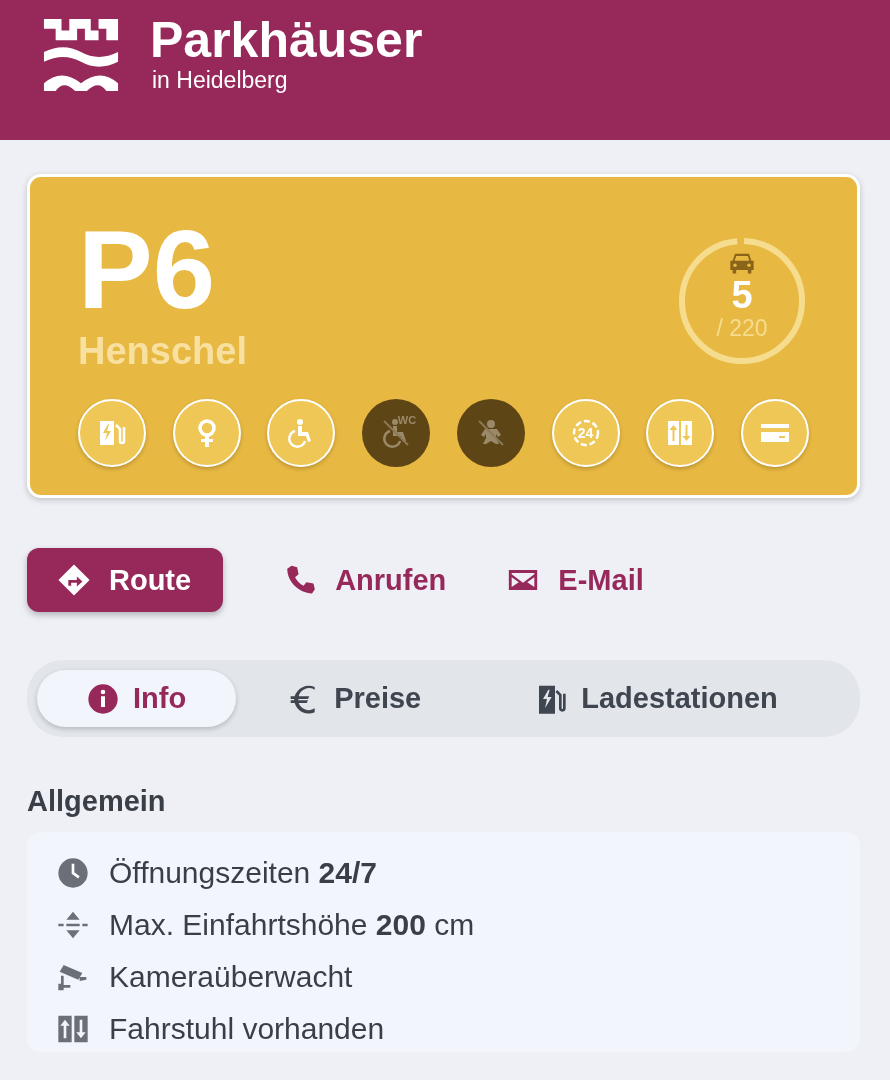 This screenshot has width=890, height=1080. What do you see at coordinates (231, 977) in the screenshot?
I see `info-text: Kameraüberwacht` at bounding box center [231, 977].